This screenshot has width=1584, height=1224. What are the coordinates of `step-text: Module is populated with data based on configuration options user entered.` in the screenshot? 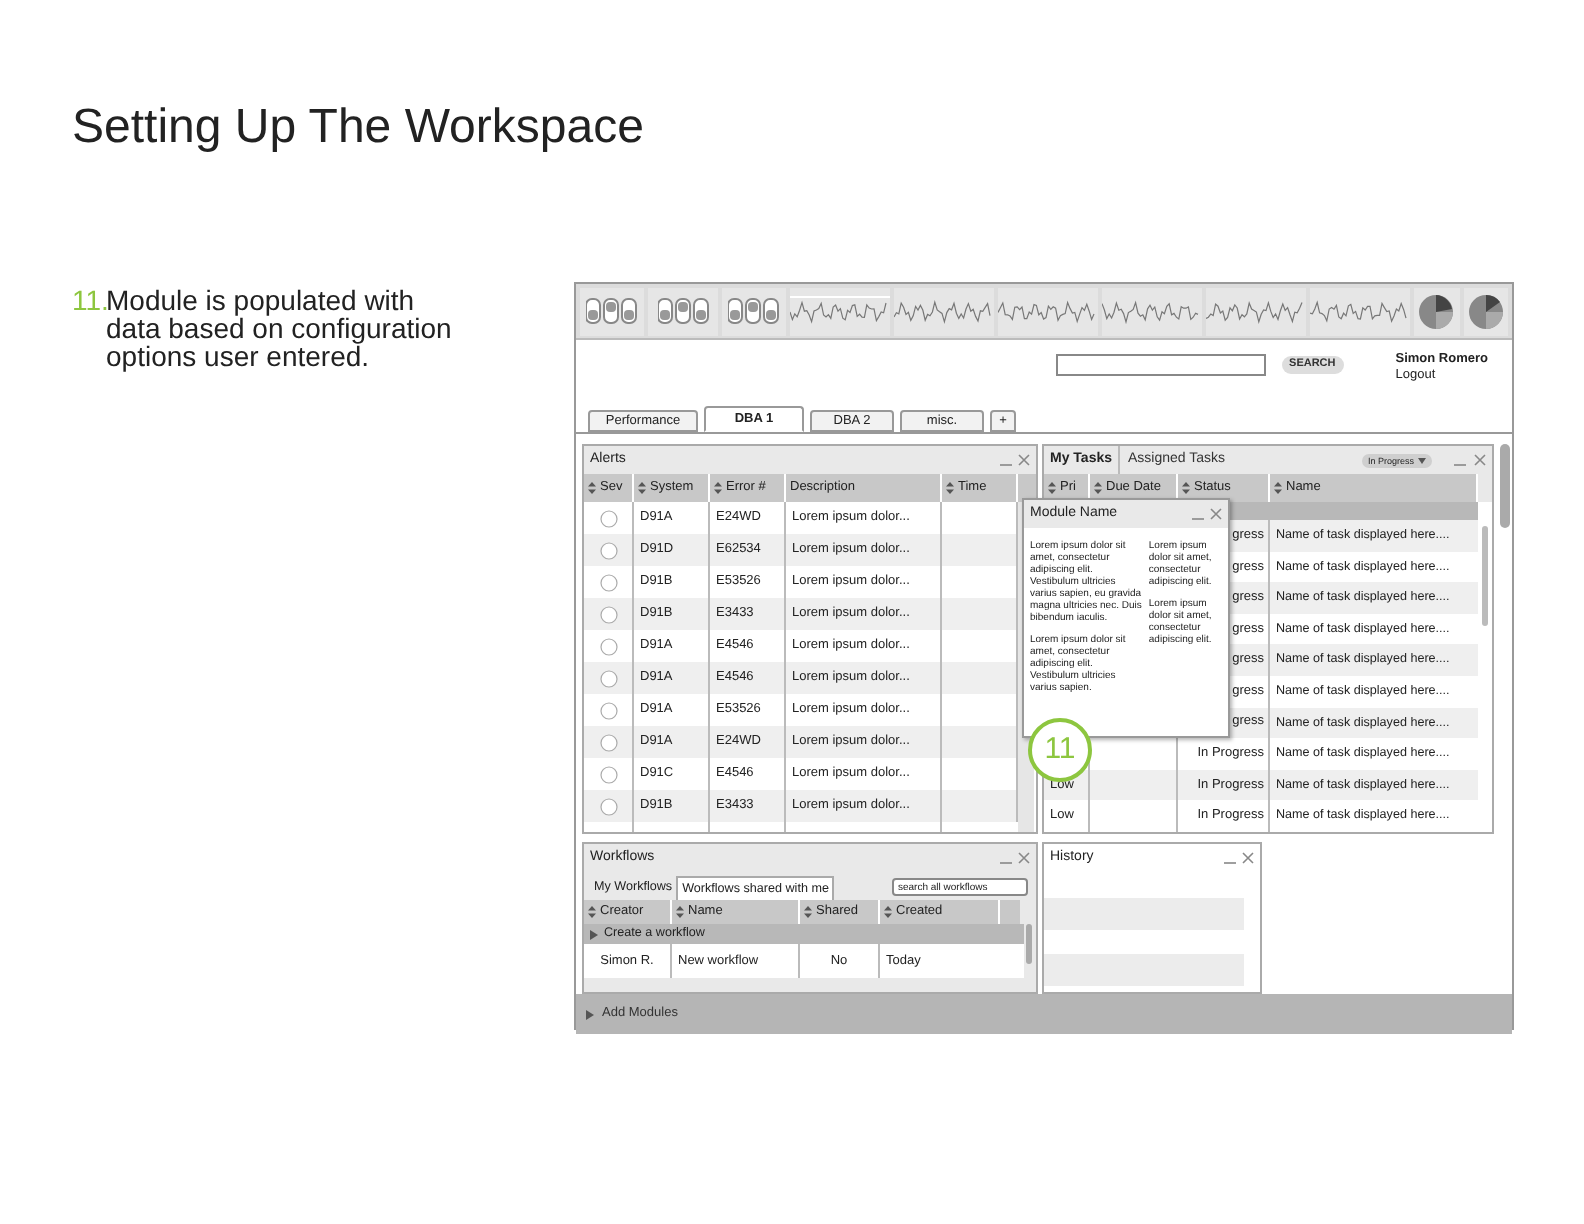 It's located at (280, 328).